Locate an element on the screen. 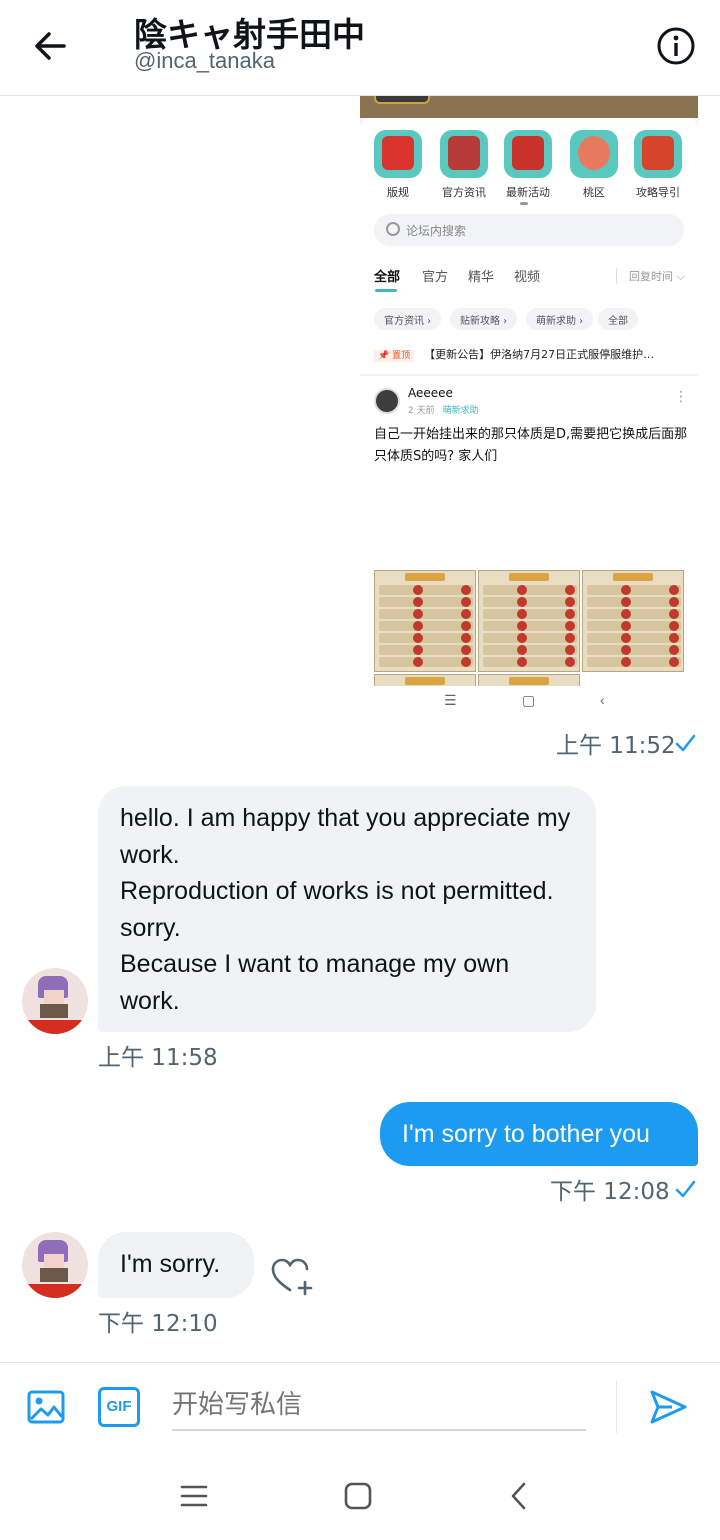 Image resolution: width=720 pixels, height=1540 pixels. tab-video: 视频 is located at coordinates (527, 277).